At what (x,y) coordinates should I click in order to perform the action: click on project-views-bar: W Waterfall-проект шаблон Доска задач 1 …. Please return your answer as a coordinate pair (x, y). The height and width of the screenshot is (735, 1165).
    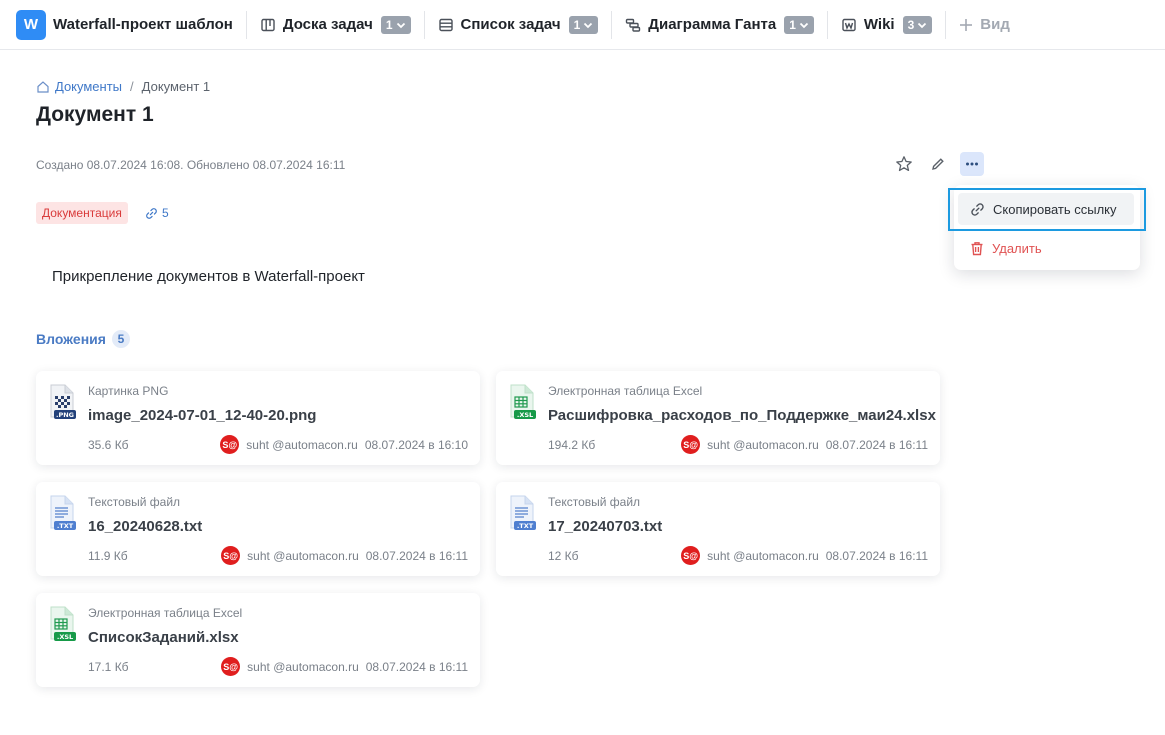
    Looking at the image, I should click on (582, 25).